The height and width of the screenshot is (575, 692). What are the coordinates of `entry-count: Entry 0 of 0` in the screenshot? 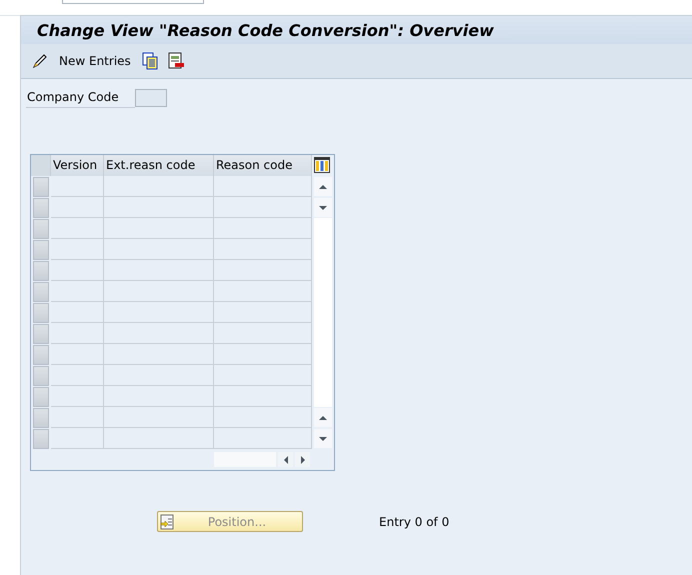 It's located at (414, 521).